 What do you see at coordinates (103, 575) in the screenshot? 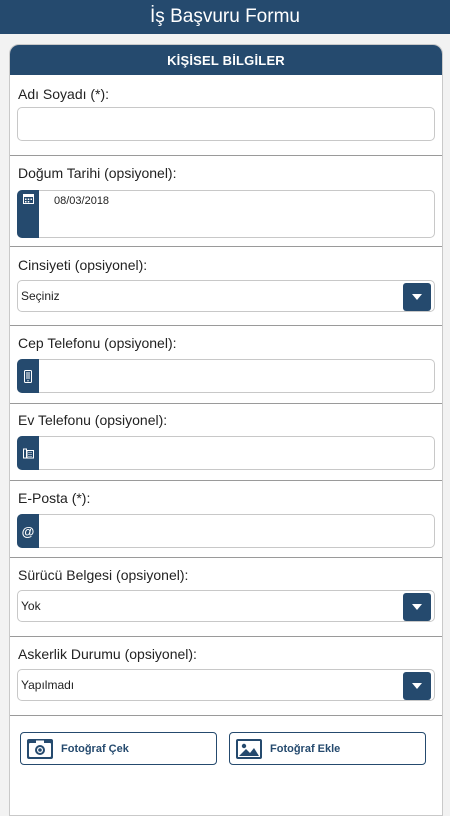
I see `driver-license-label: Sürücü Belgesi (opsiyonel):` at bounding box center [103, 575].